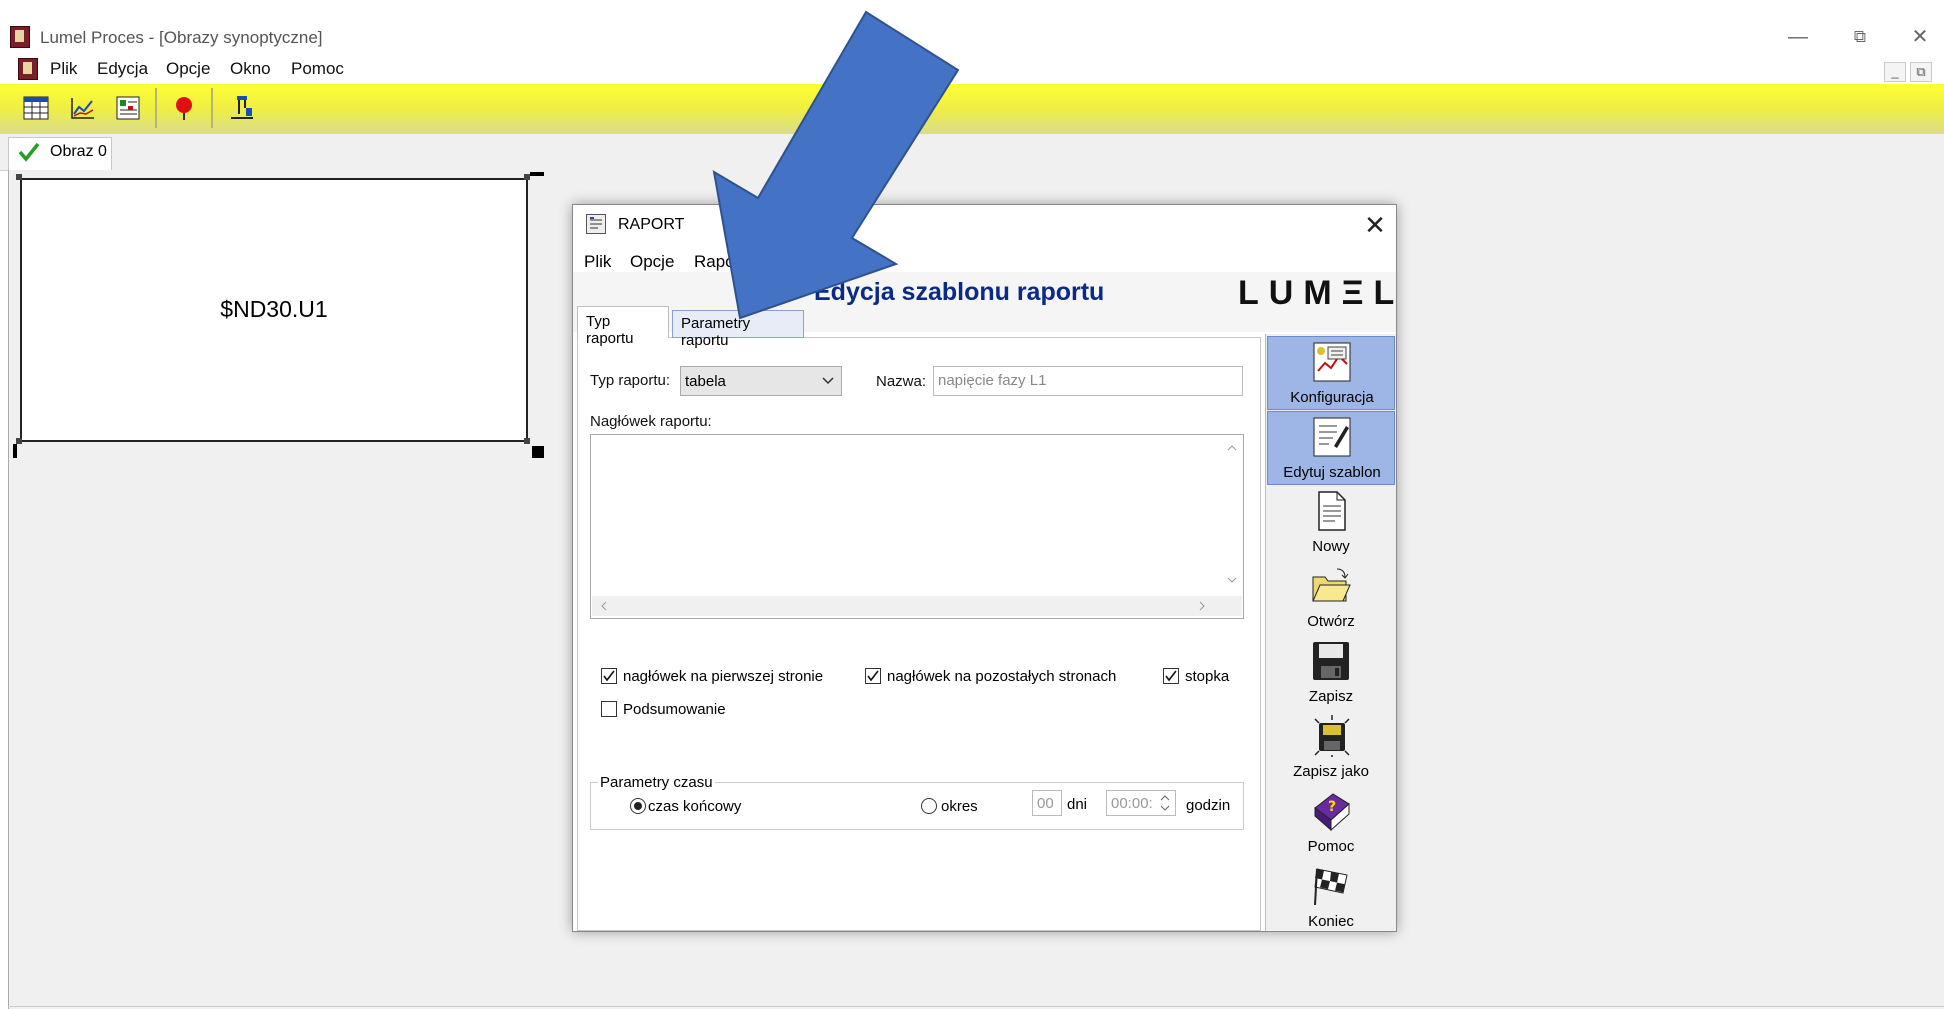 This screenshot has height=1009, width=1944. I want to click on save-icon, so click(1331, 661).